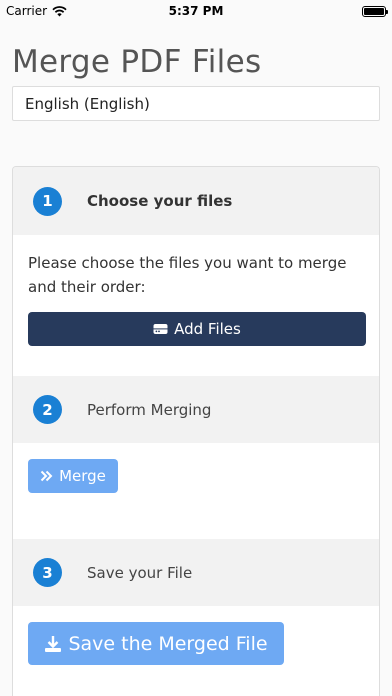 This screenshot has height=696, width=392. What do you see at coordinates (168, 643) in the screenshot?
I see `save-merged-file-label: Save the Merged File` at bounding box center [168, 643].